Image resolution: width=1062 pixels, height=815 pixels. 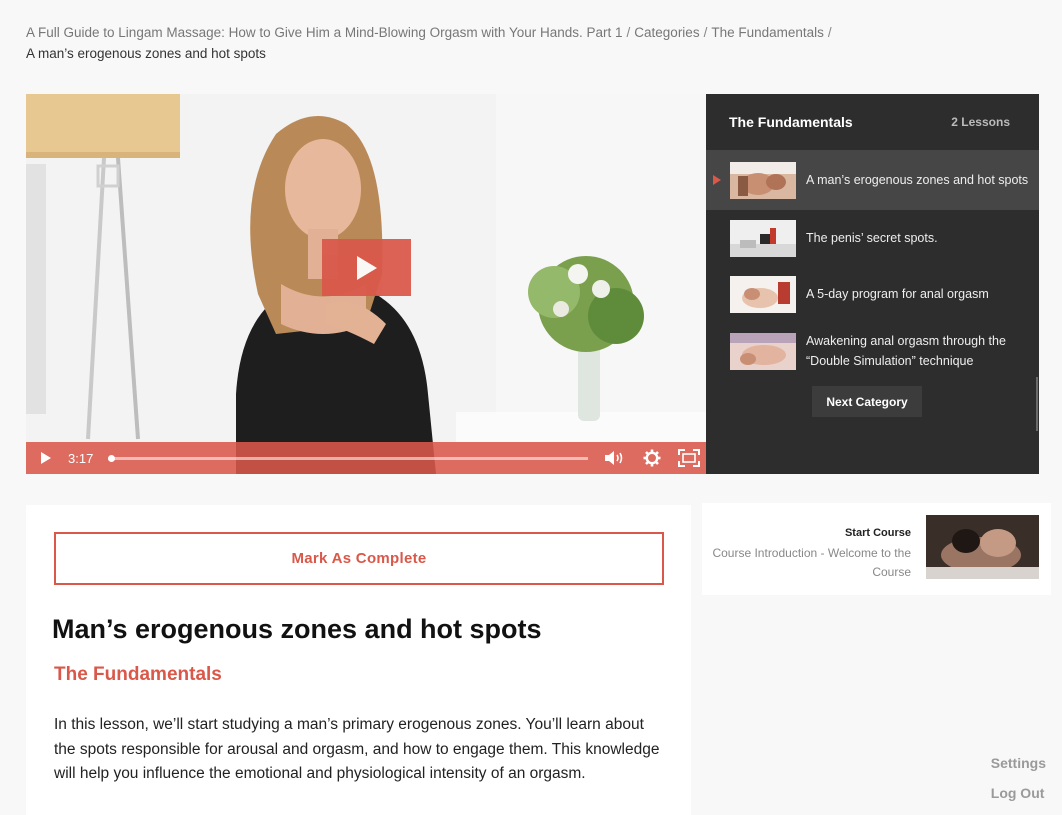 What do you see at coordinates (666, 32) in the screenshot?
I see `breadcrumb-categories-link: Categories` at bounding box center [666, 32].